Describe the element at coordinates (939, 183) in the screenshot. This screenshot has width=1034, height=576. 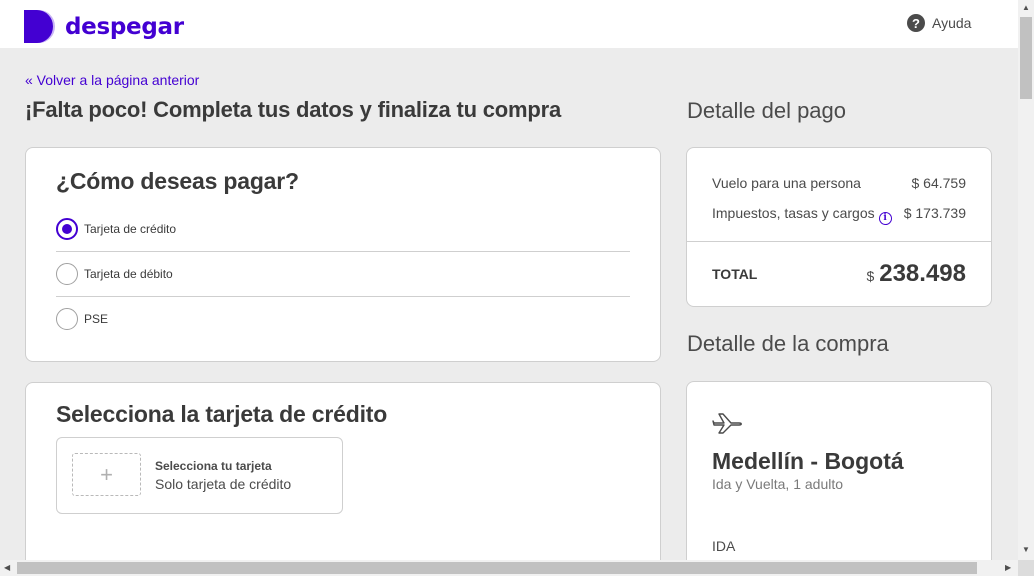
I see `price-row-amount: $ 64.759` at that location.